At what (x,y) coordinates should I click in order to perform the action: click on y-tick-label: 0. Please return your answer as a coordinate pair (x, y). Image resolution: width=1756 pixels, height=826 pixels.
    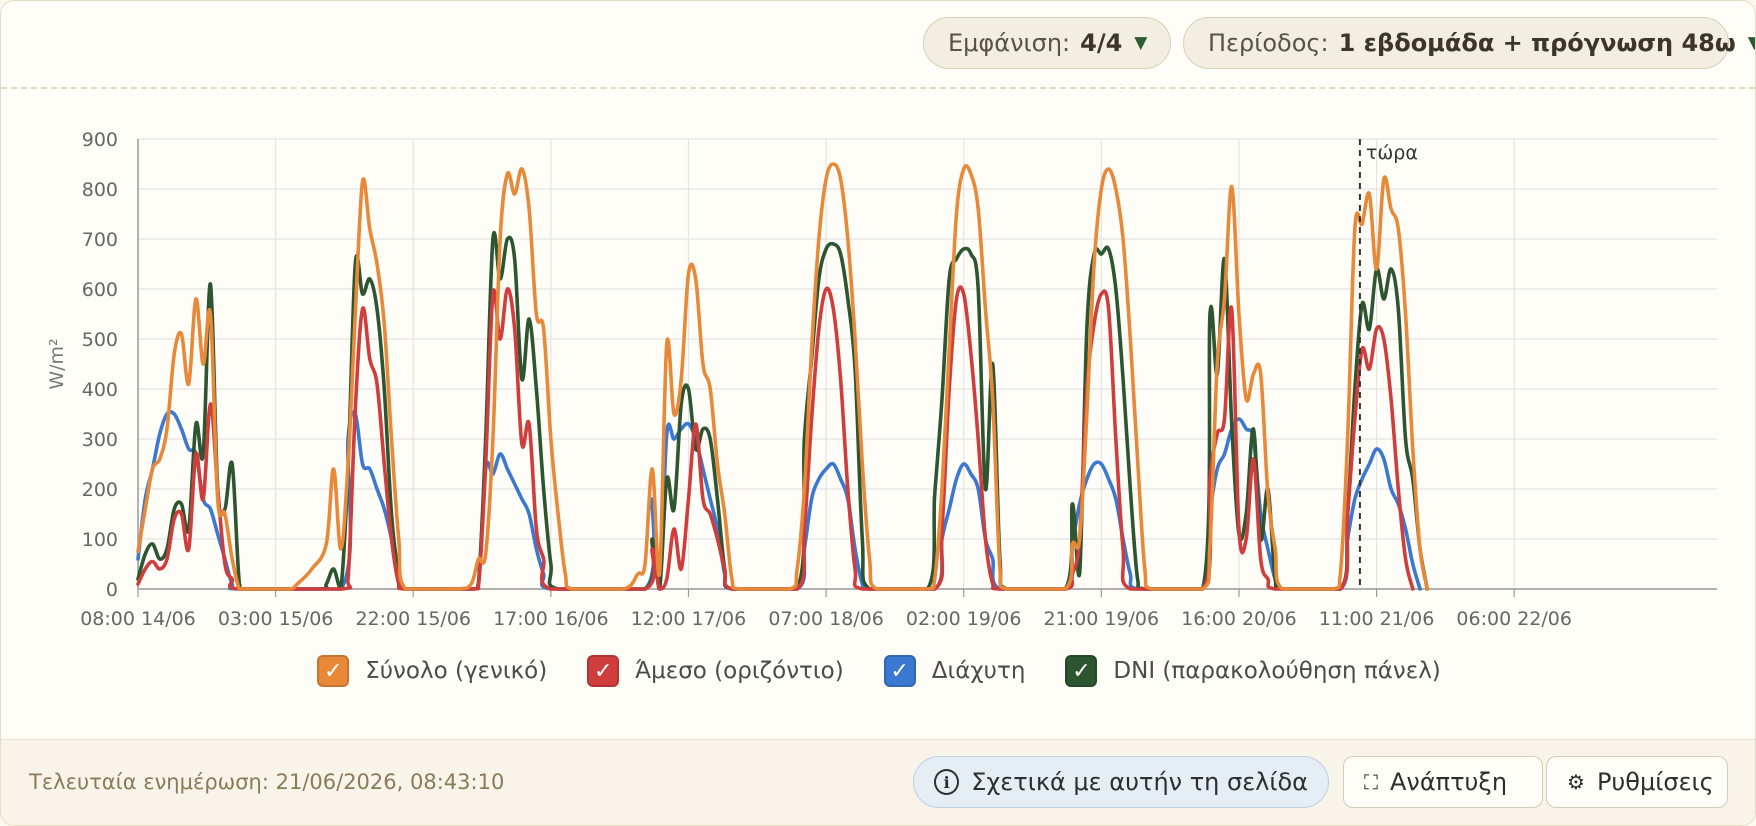
    Looking at the image, I should click on (112, 590).